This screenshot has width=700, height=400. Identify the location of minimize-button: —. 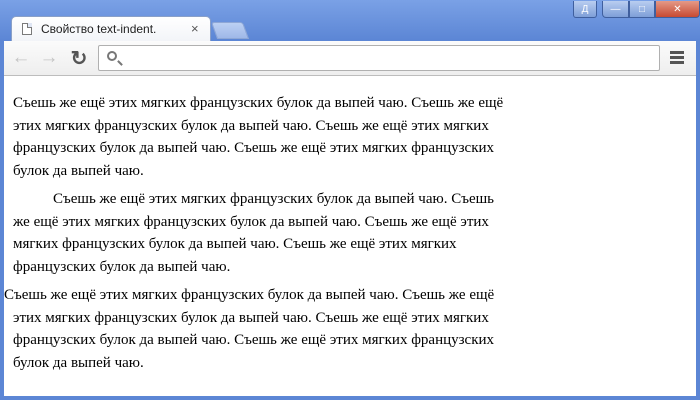
(615, 9).